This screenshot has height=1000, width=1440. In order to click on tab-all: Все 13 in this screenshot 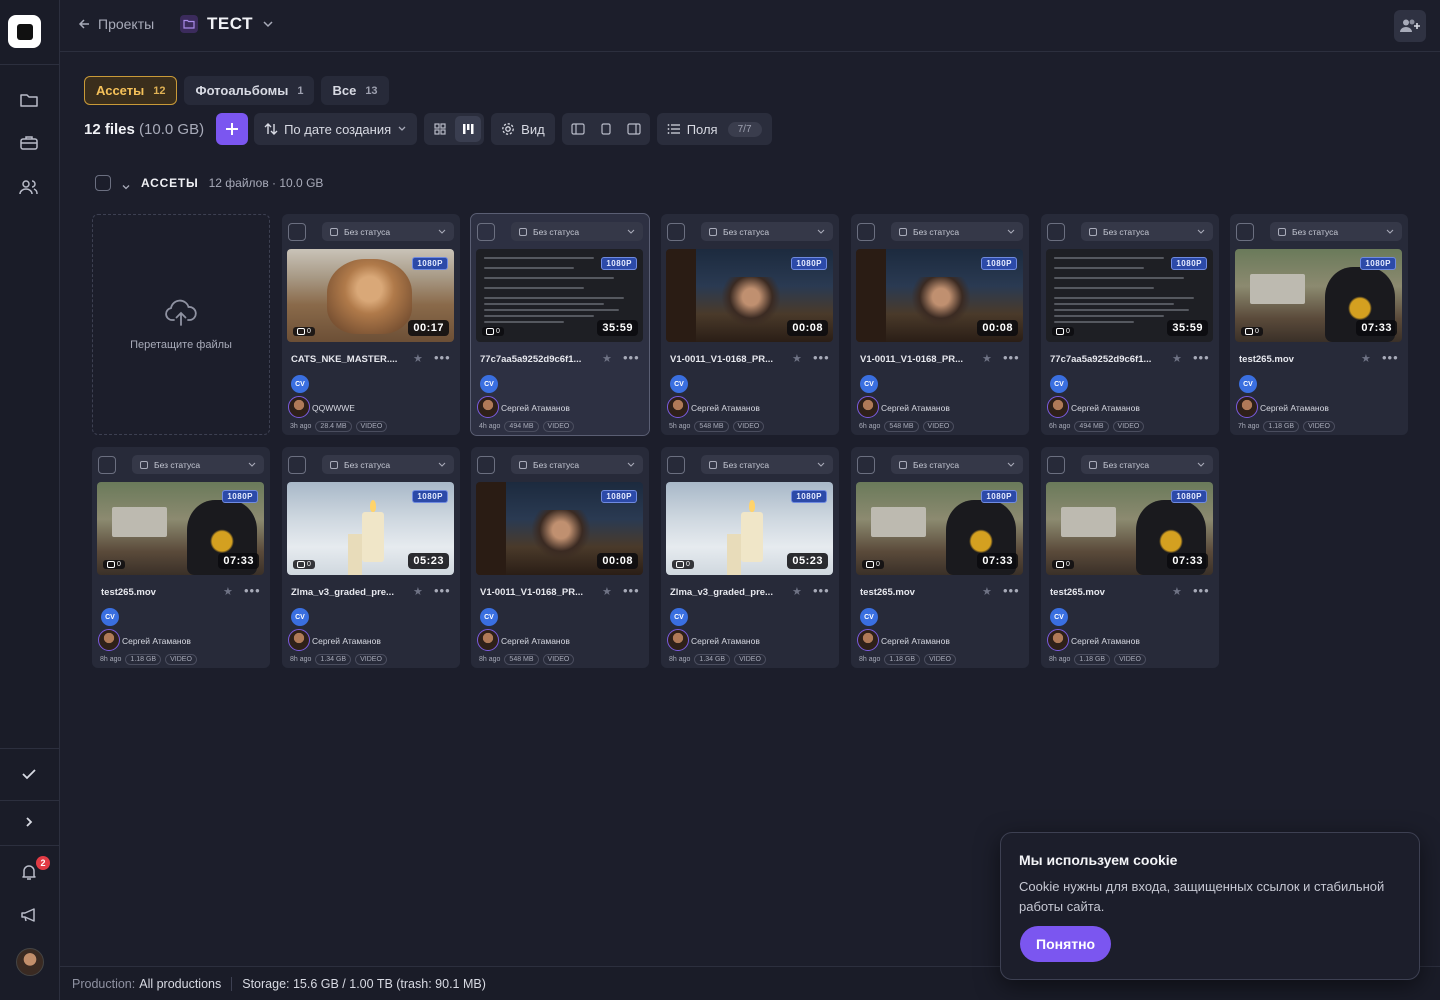, I will do `click(355, 90)`.